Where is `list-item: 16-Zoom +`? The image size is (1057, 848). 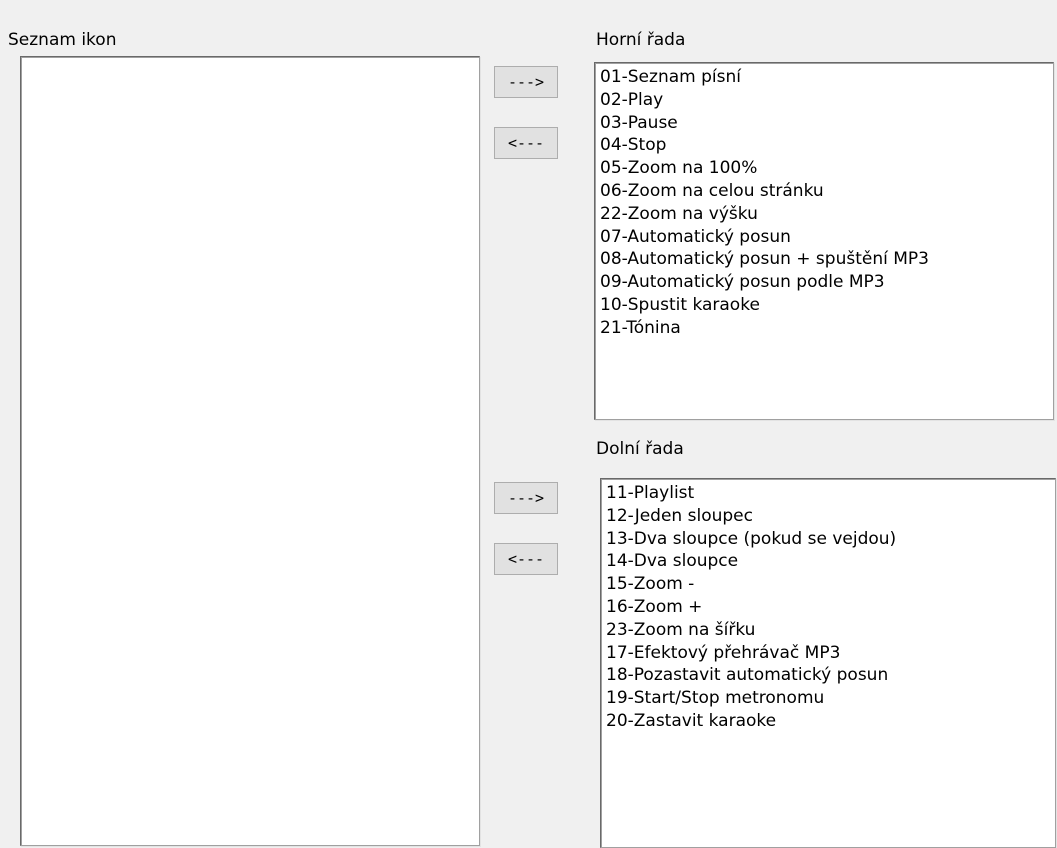
list-item: 16-Zoom + is located at coordinates (830, 607).